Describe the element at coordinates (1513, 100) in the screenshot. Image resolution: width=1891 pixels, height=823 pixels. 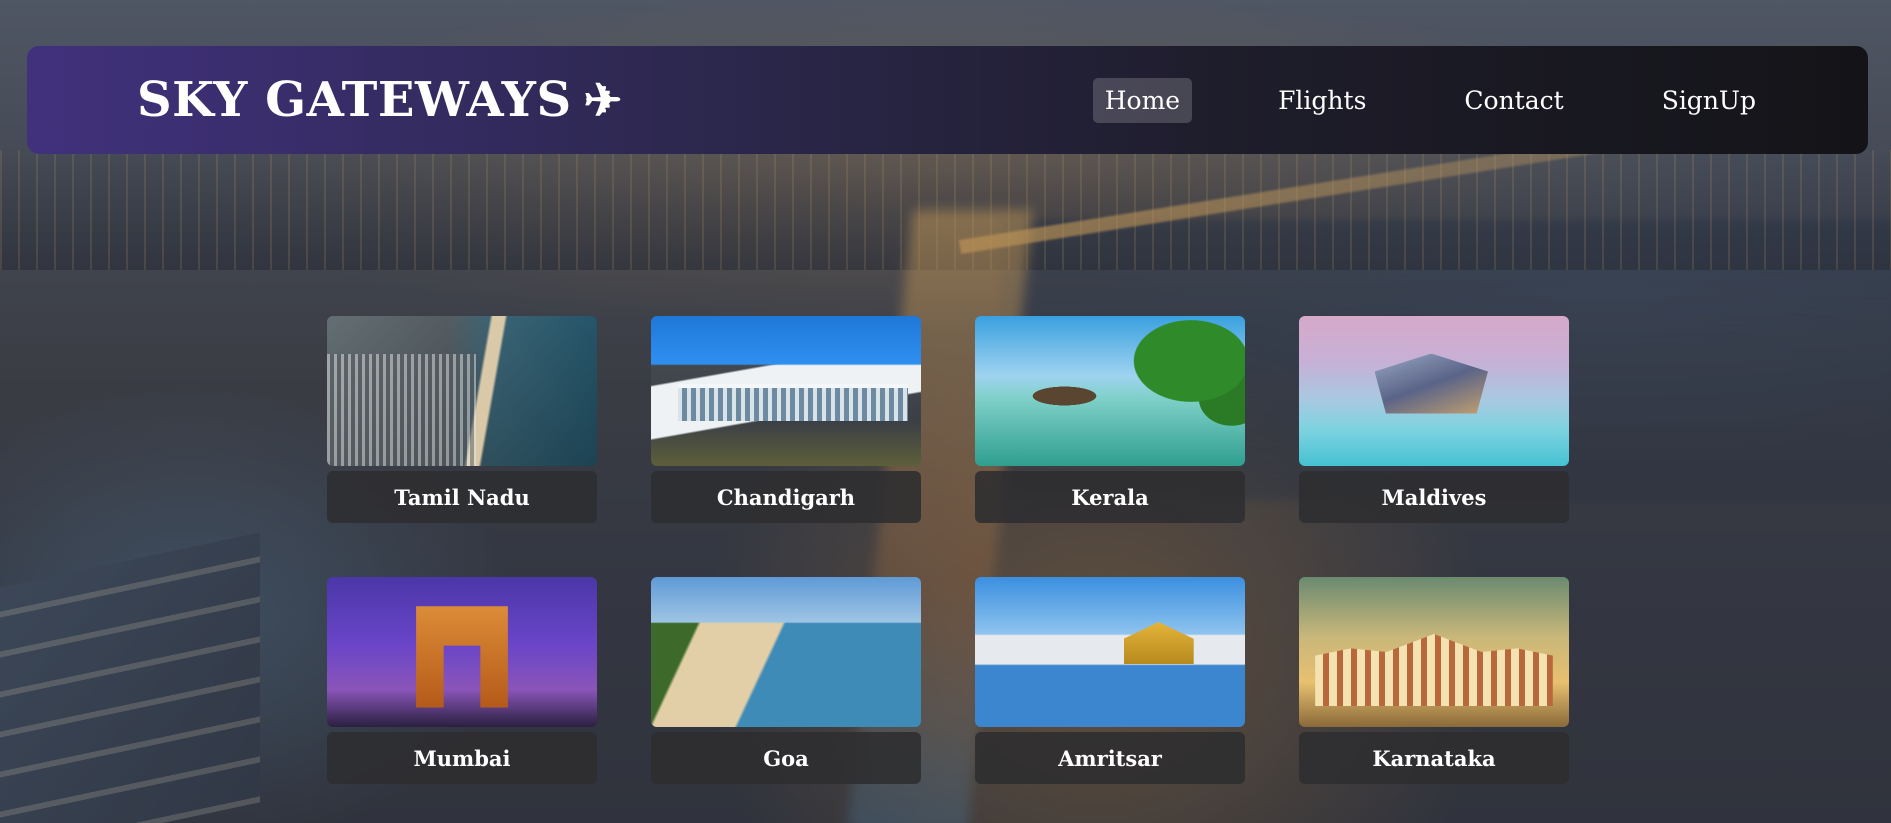
I see `nav-link-contact: Contact` at that location.